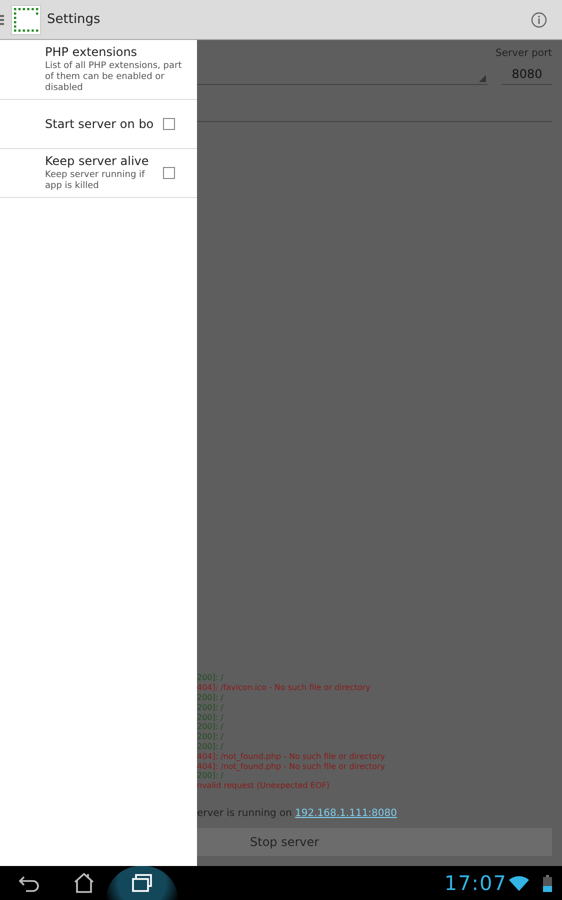 The height and width of the screenshot is (900, 562). I want to click on wifi-icon, so click(519, 883).